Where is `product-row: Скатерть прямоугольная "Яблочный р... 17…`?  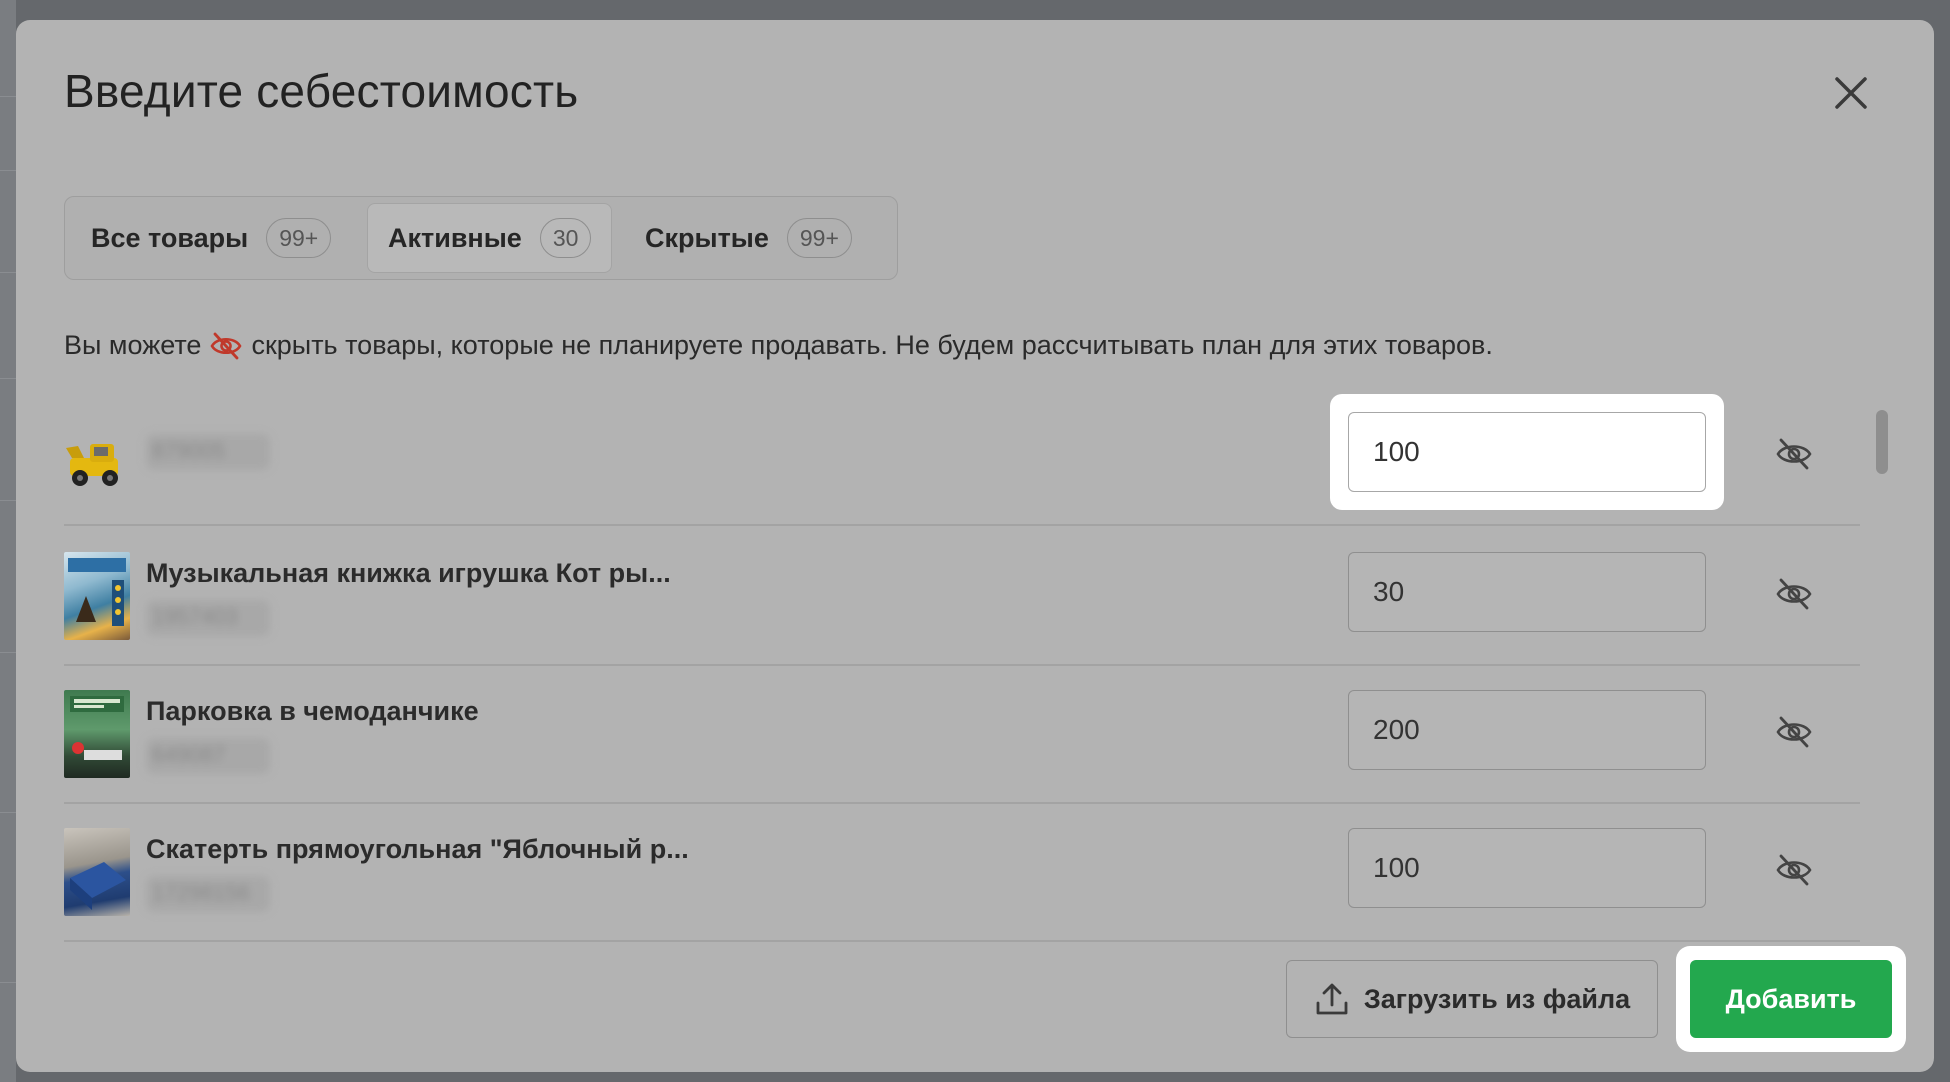 product-row: Скатерть прямоугольная "Яблочный р... 17… is located at coordinates (962, 873).